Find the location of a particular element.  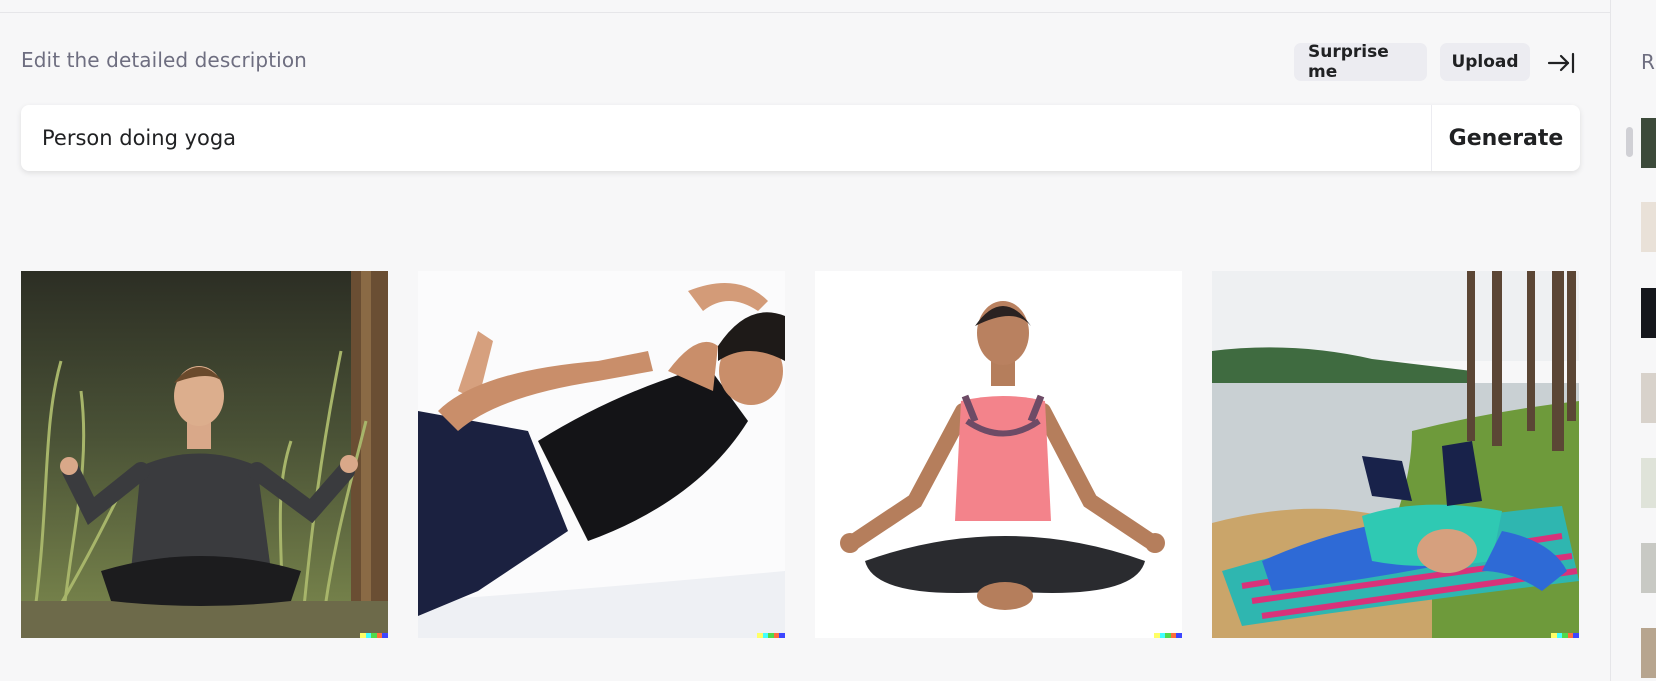

arrow-to-right-icon is located at coordinates (1561, 63).